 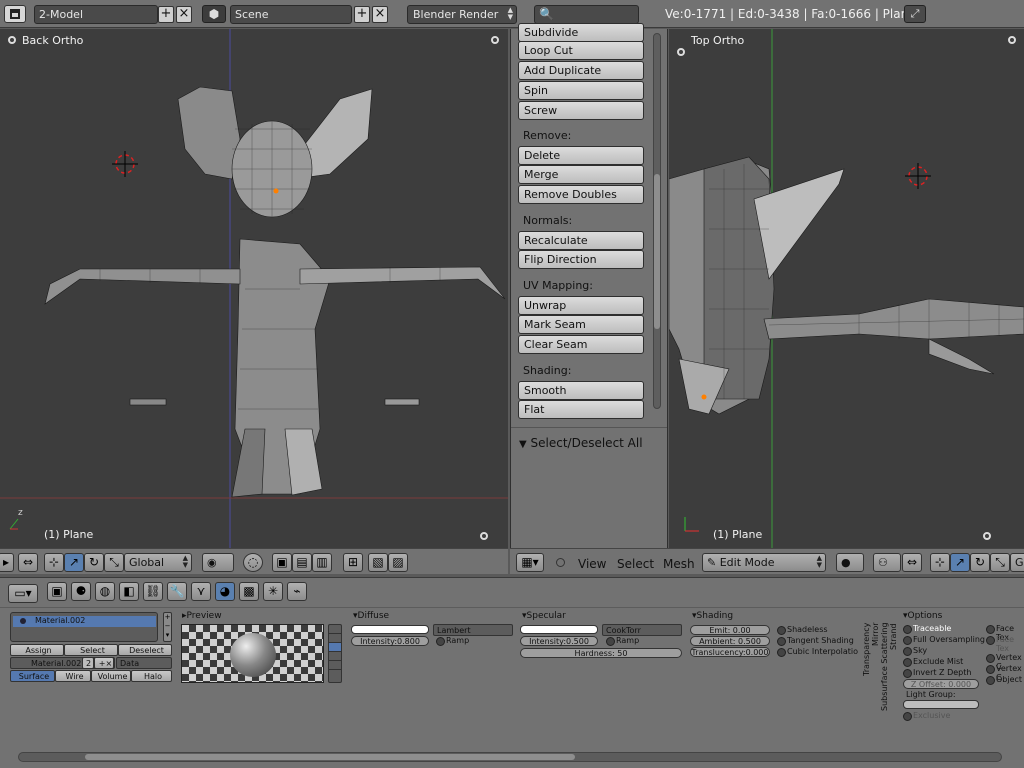 What do you see at coordinates (581, 110) in the screenshot?
I see `screw-button: Screw` at bounding box center [581, 110].